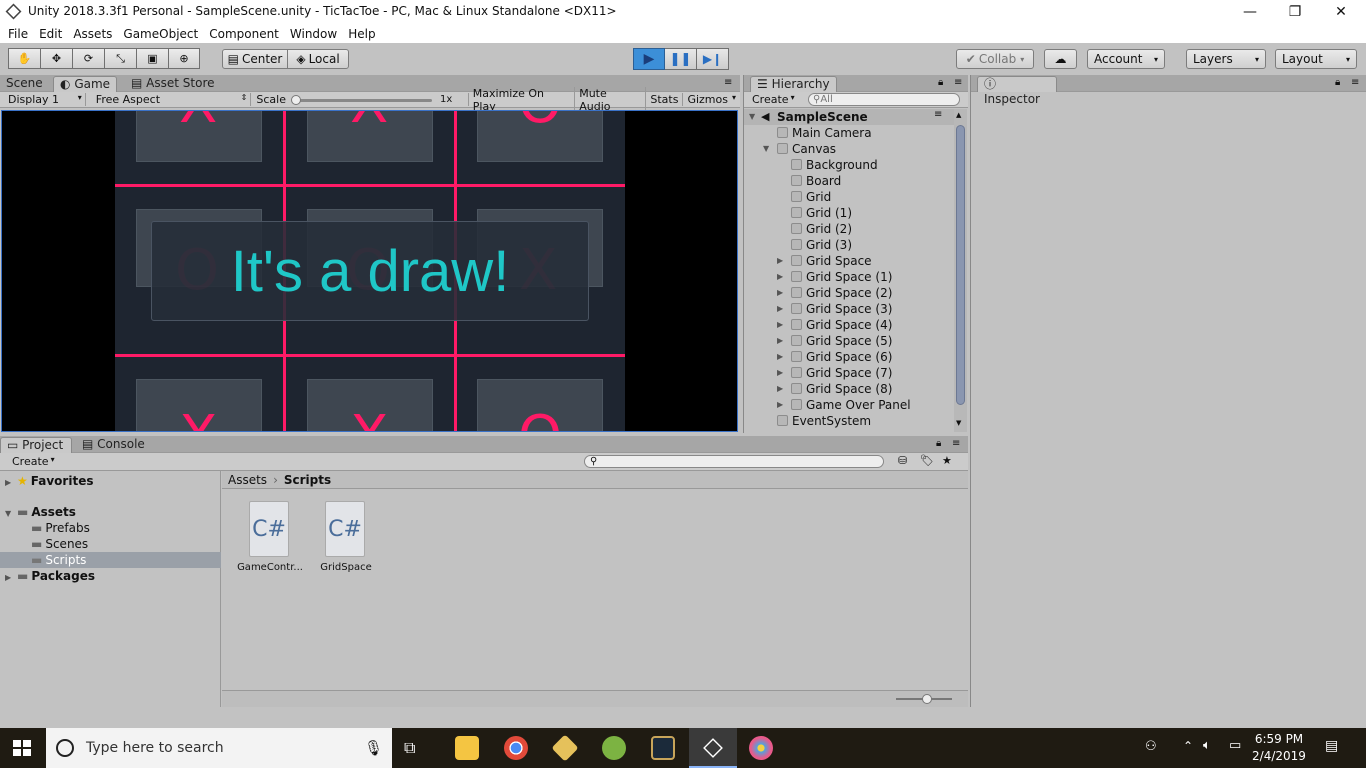 The height and width of the screenshot is (768, 1366). I want to click on asset-file-gridspace: C# GridSpace, so click(346, 541).